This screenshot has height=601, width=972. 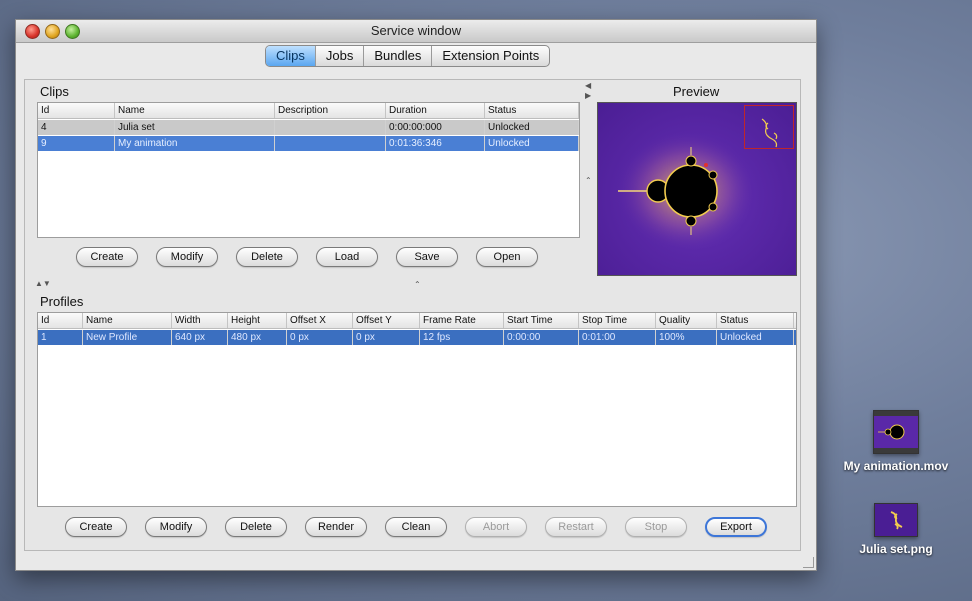 I want to click on cell-name: Julia set, so click(x=195, y=127).